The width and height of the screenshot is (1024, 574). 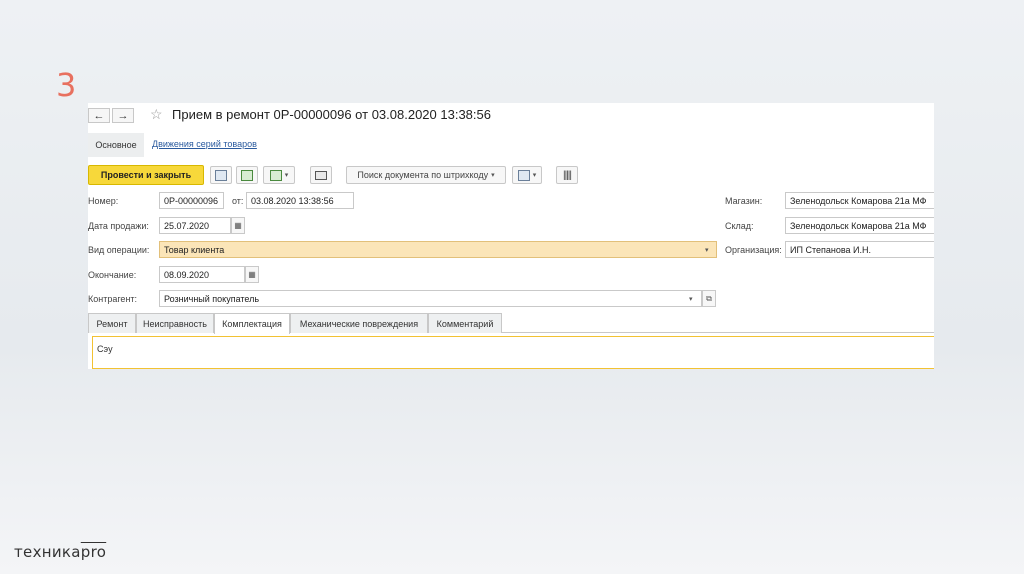 What do you see at coordinates (175, 323) in the screenshot?
I see `tab-malfunction: Неисправность` at bounding box center [175, 323].